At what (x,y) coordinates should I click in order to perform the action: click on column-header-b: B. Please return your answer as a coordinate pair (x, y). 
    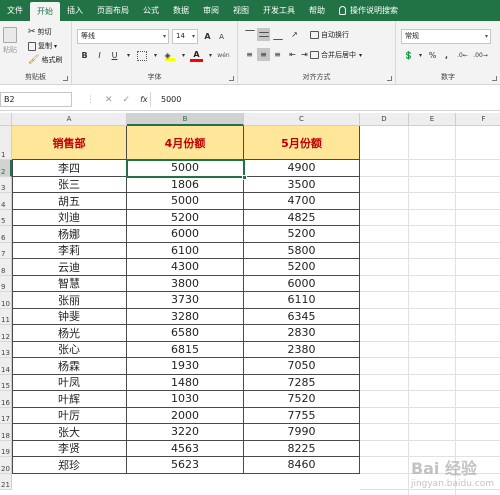
    Looking at the image, I should click on (185, 119).